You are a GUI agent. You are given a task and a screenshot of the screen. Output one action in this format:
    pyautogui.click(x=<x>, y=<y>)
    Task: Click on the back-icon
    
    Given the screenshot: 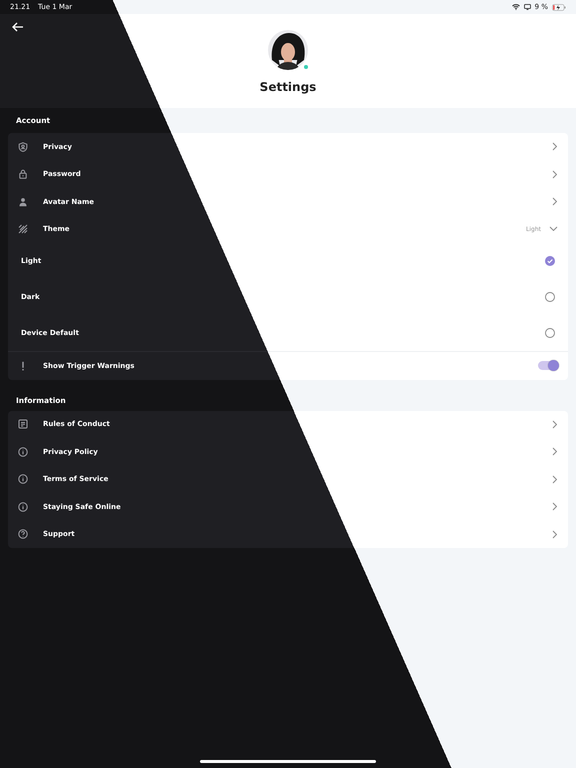 What is the action you would take?
    pyautogui.click(x=18, y=27)
    